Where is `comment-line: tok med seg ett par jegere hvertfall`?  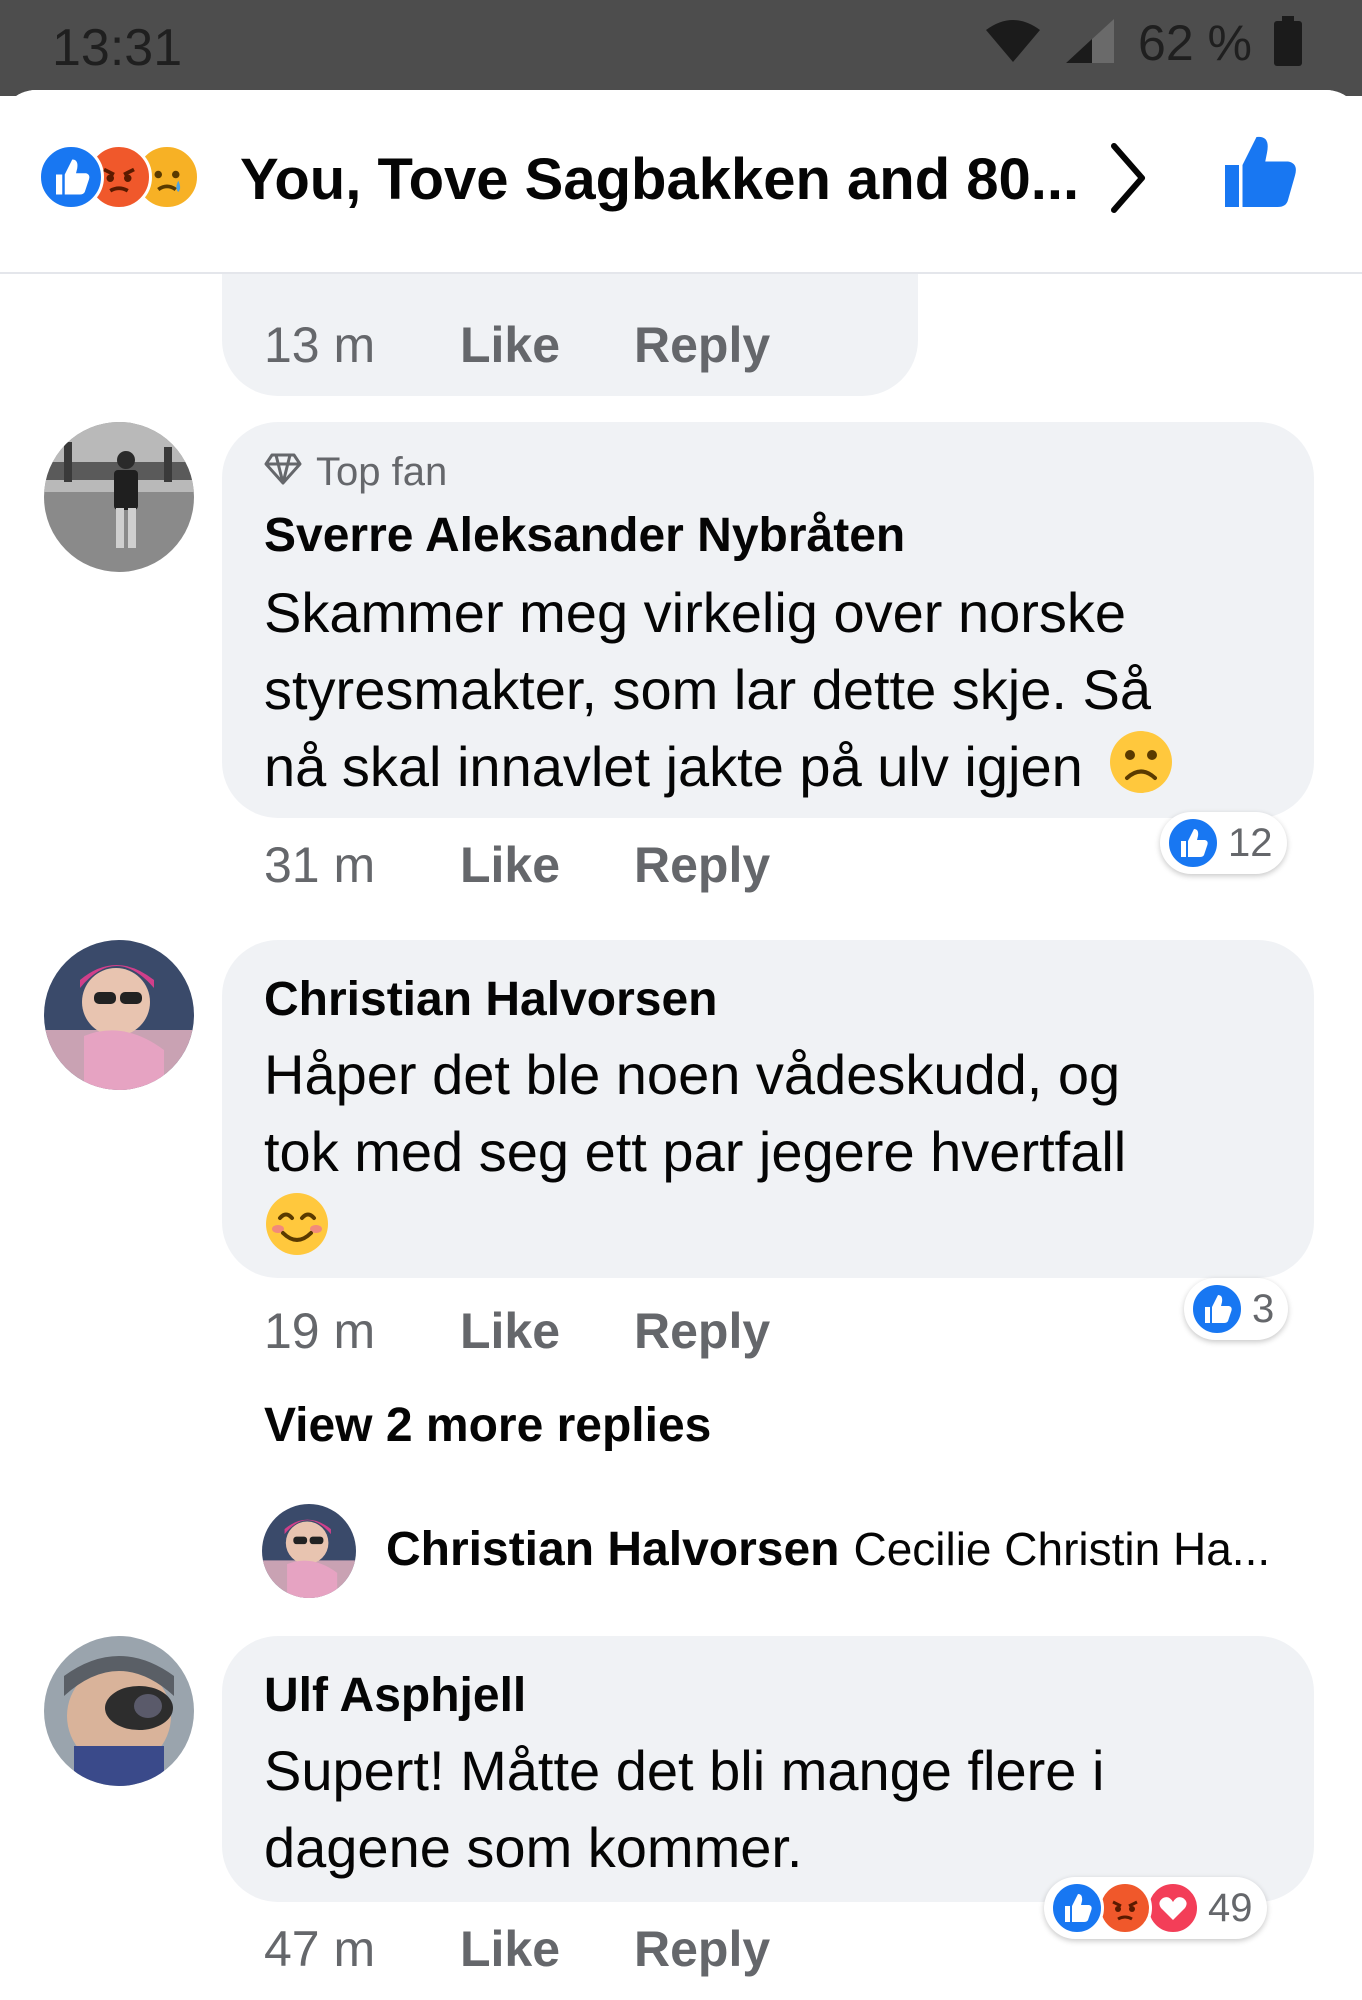 comment-line: tok med seg ett par jegere hvertfall is located at coordinates (695, 1151).